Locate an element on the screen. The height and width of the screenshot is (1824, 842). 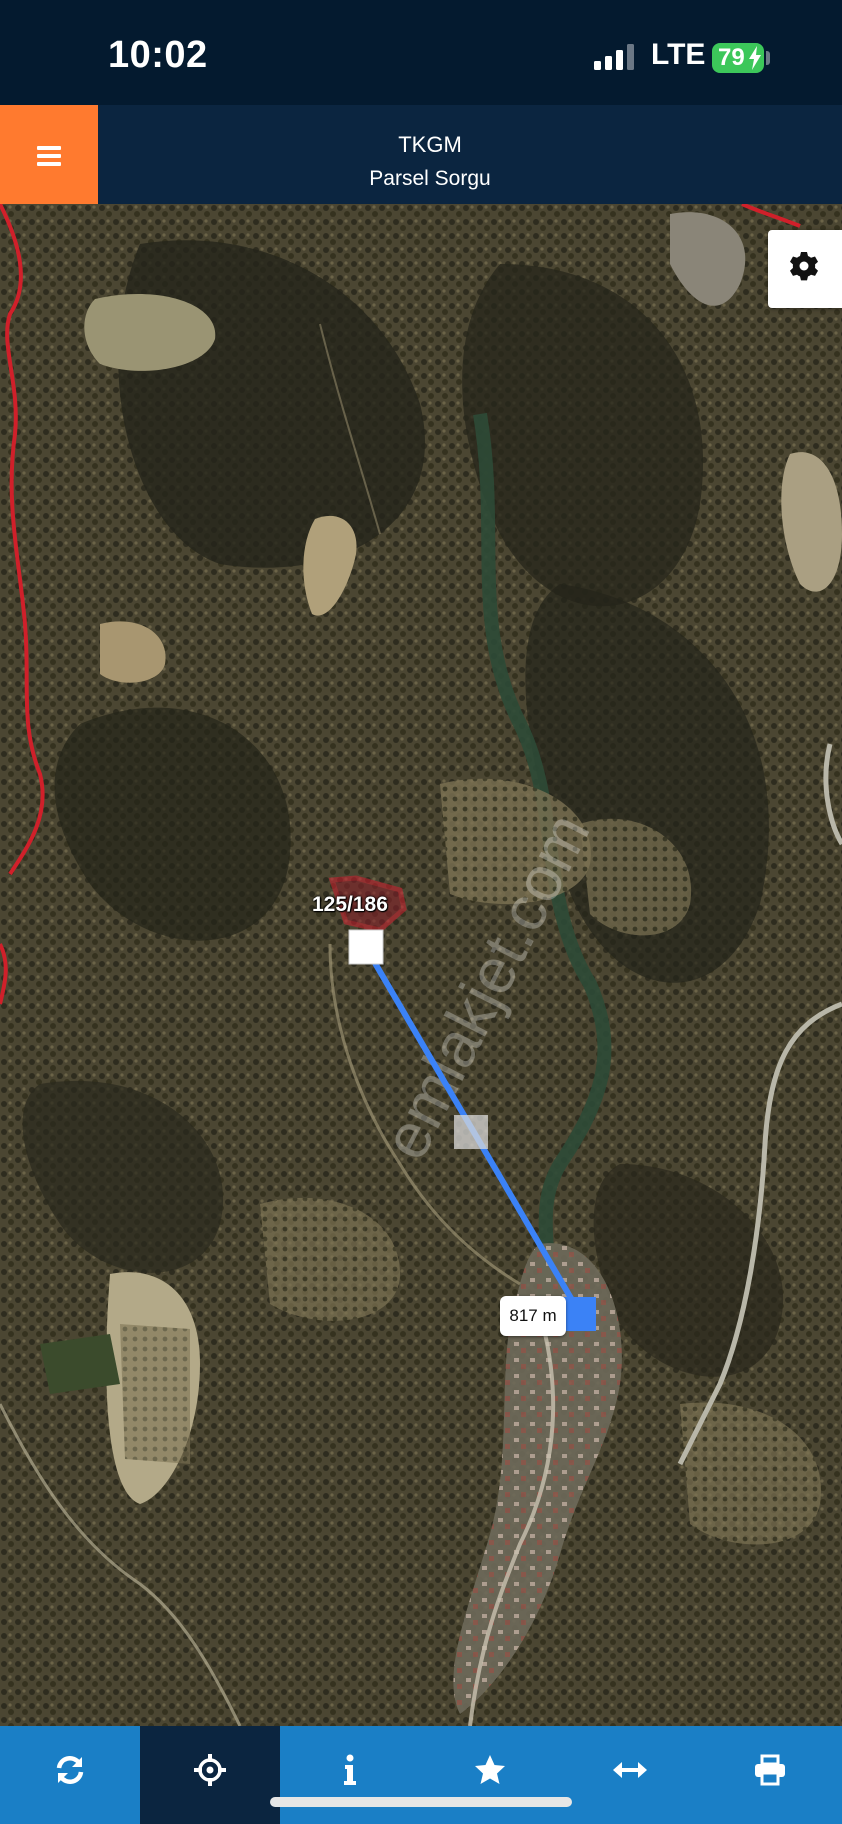
info-button is located at coordinates (350, 1775).